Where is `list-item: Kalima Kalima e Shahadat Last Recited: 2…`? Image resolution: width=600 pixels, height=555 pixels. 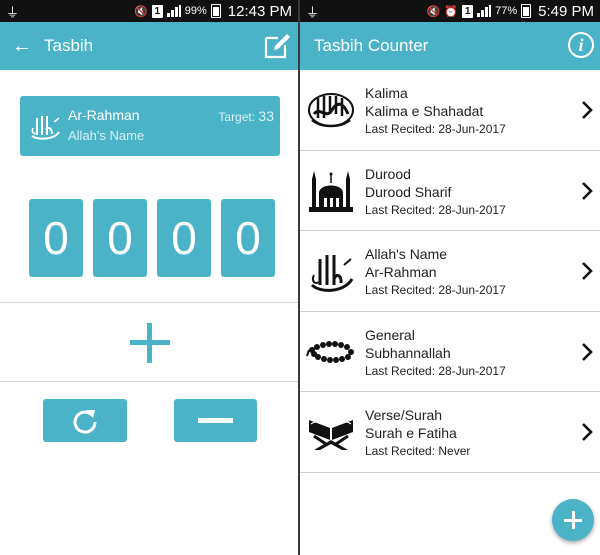
list-item: Kalima Kalima e Shahadat Last Recited: 2… is located at coordinates (450, 110).